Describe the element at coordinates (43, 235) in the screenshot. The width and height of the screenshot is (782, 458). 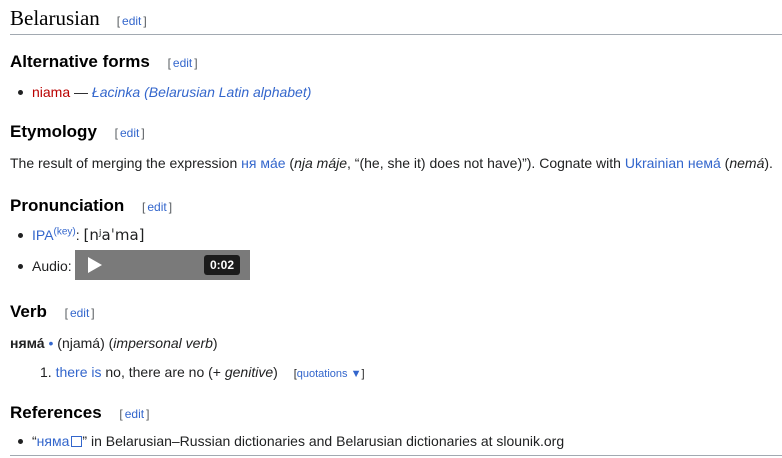
I see `ipa-link: IPA` at that location.